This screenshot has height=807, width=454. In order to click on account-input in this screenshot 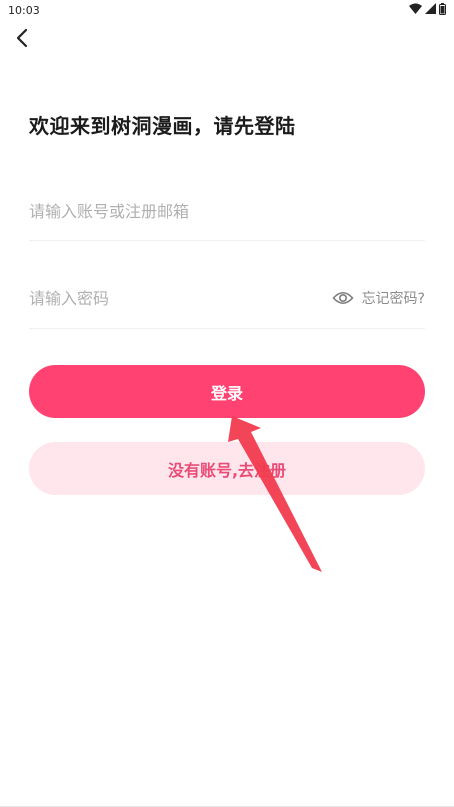, I will do `click(227, 211)`.